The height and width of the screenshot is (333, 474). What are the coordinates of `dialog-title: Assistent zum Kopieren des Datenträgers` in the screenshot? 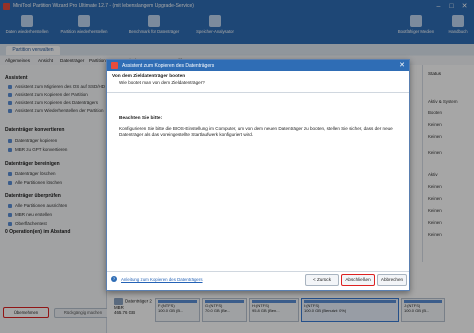 It's located at (168, 66).